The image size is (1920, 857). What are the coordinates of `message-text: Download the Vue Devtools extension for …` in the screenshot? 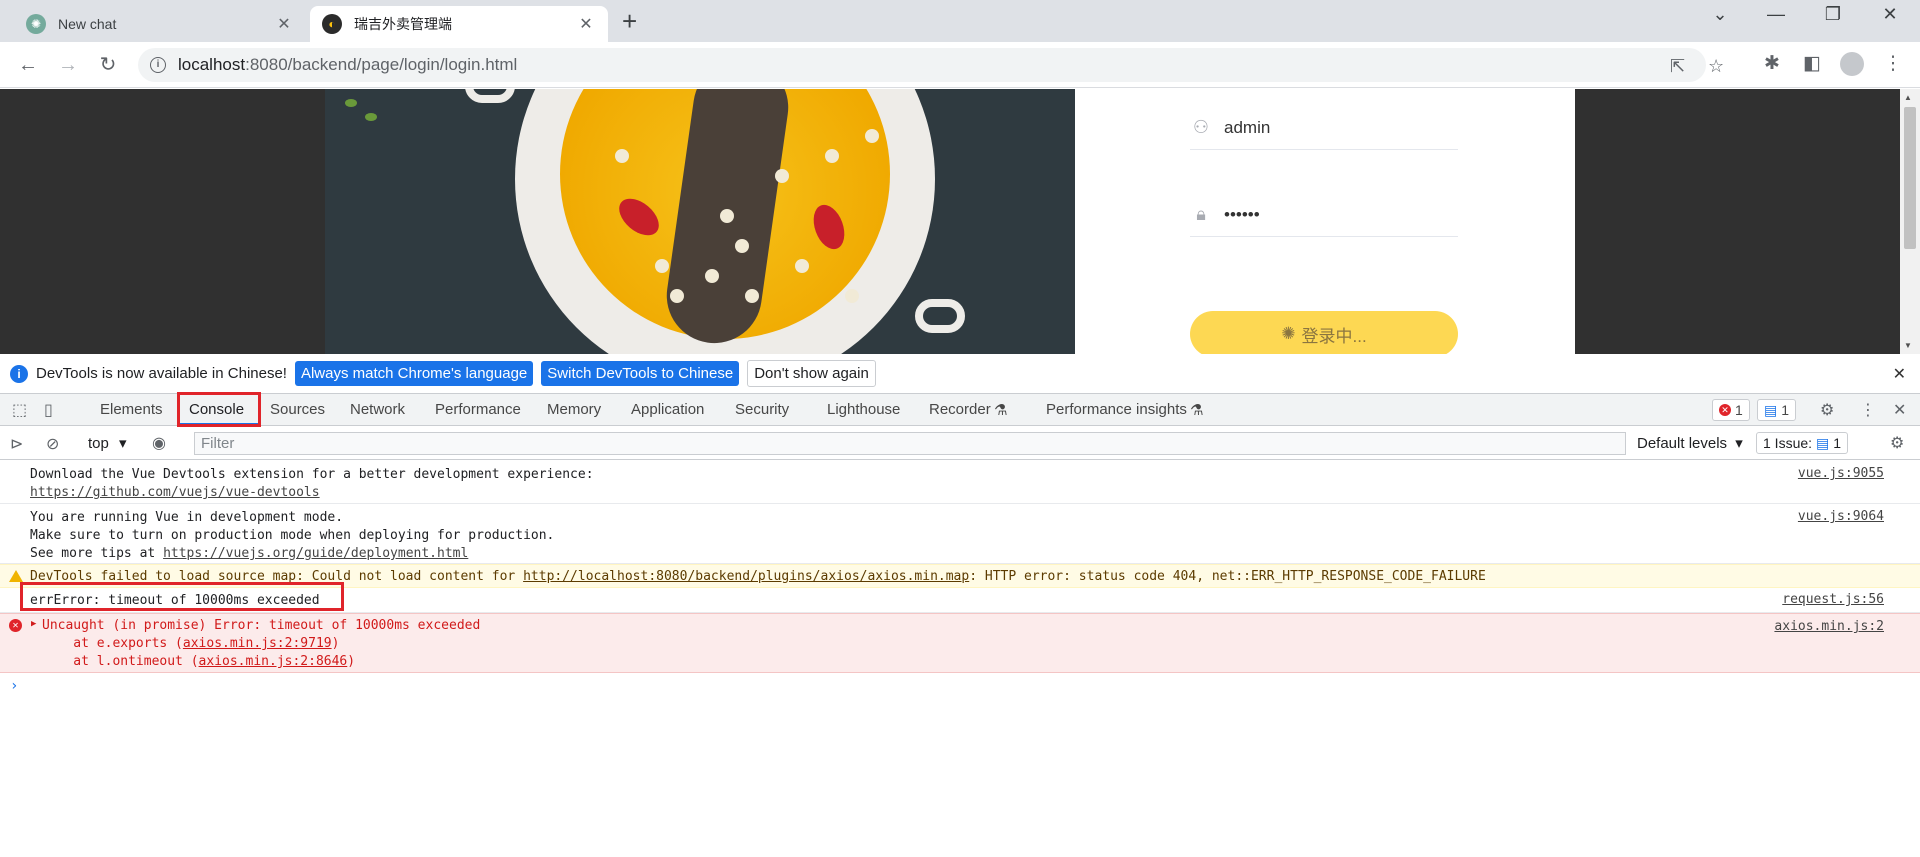 It's located at (312, 484).